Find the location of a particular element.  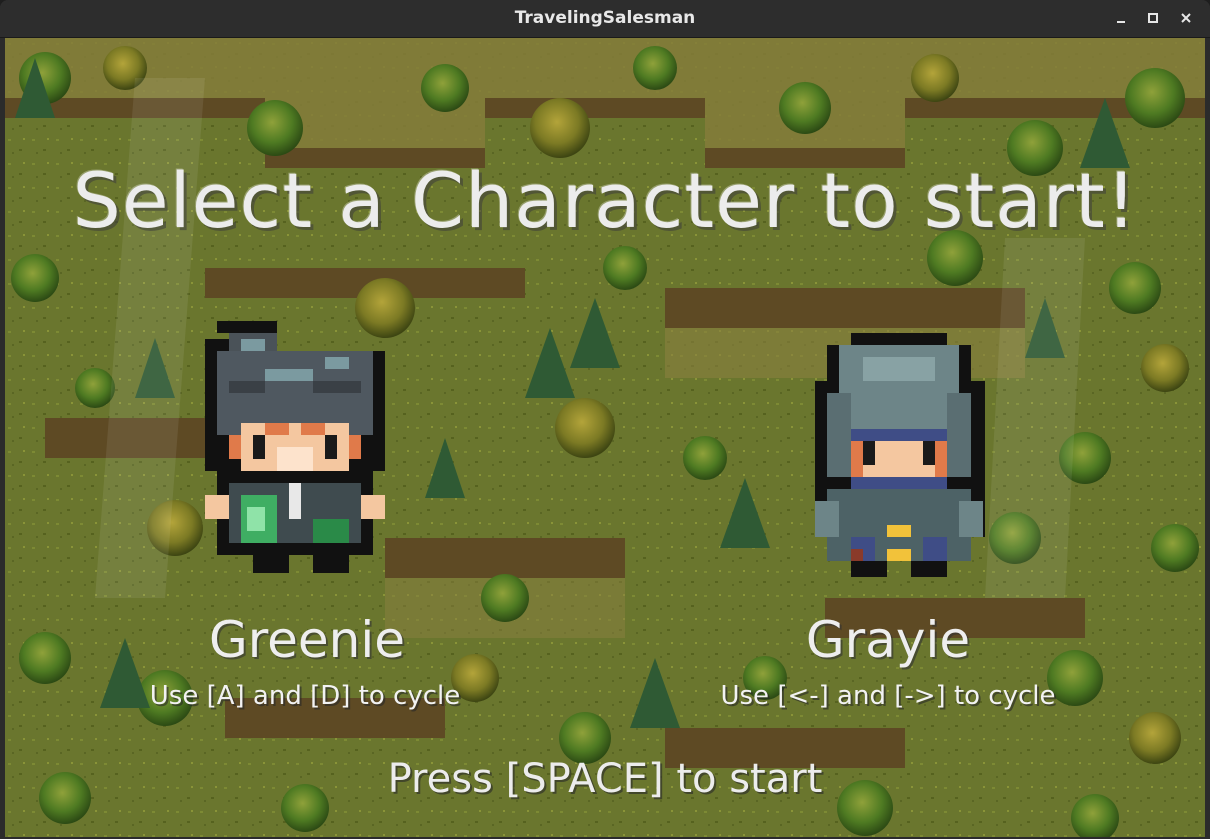

character-name-greenie: Greenie is located at coordinates (307, 640).